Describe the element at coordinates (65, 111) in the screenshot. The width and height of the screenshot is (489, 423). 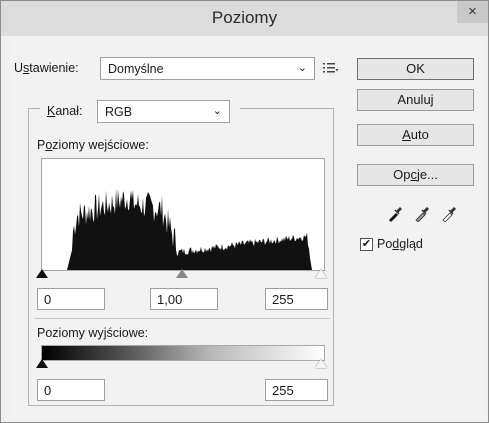
I see `channel-label: Kanał:` at that location.